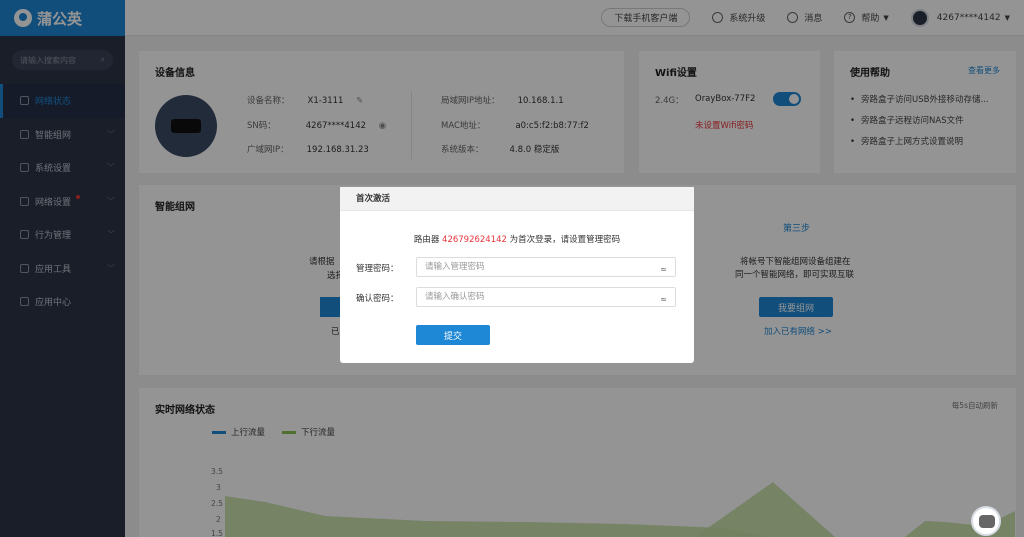 The width and height of the screenshot is (1024, 537). What do you see at coordinates (377, 299) in the screenshot?
I see `confirm-password-label: 确认密码：` at bounding box center [377, 299].